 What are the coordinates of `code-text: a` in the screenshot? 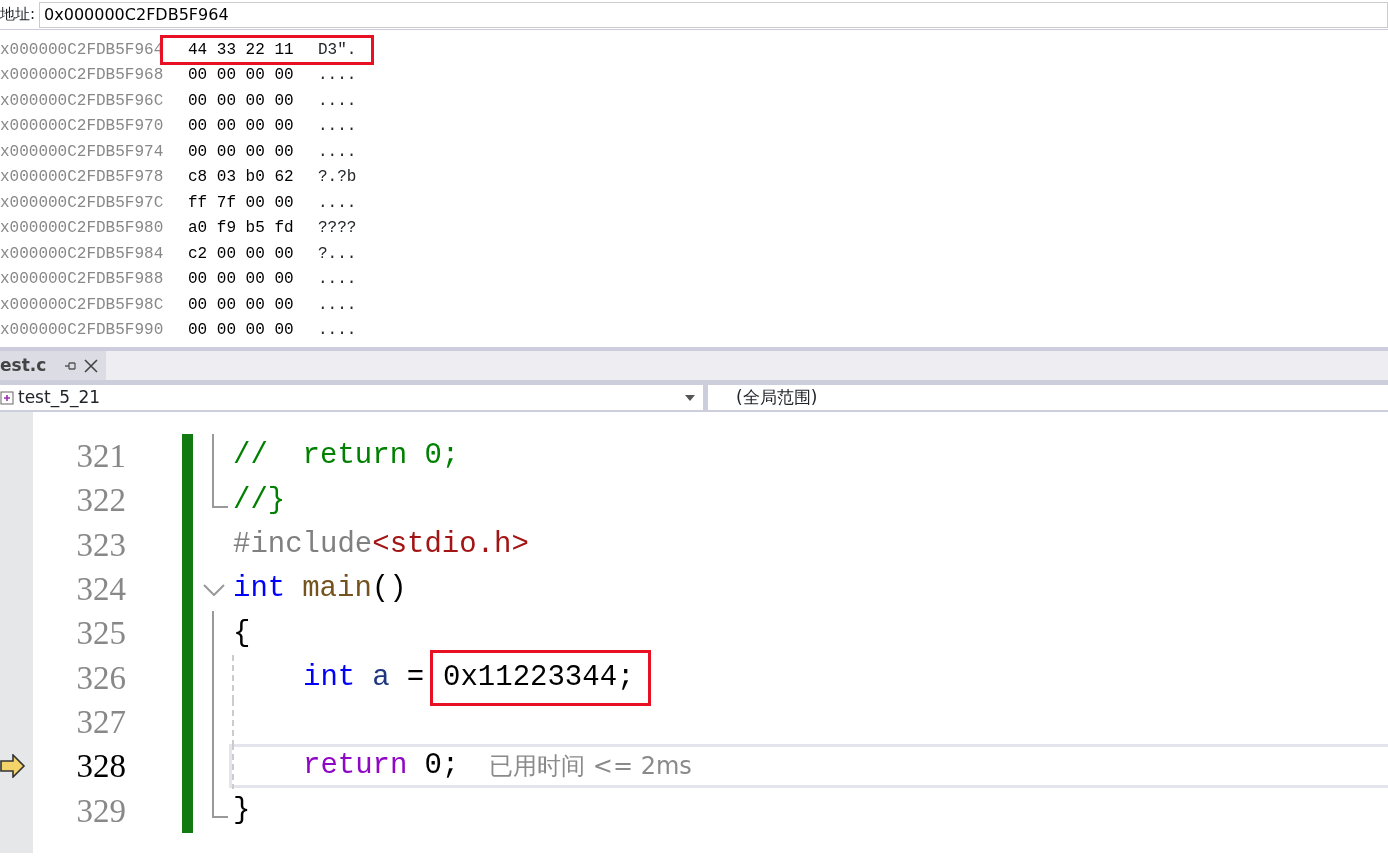 It's located at (381, 677).